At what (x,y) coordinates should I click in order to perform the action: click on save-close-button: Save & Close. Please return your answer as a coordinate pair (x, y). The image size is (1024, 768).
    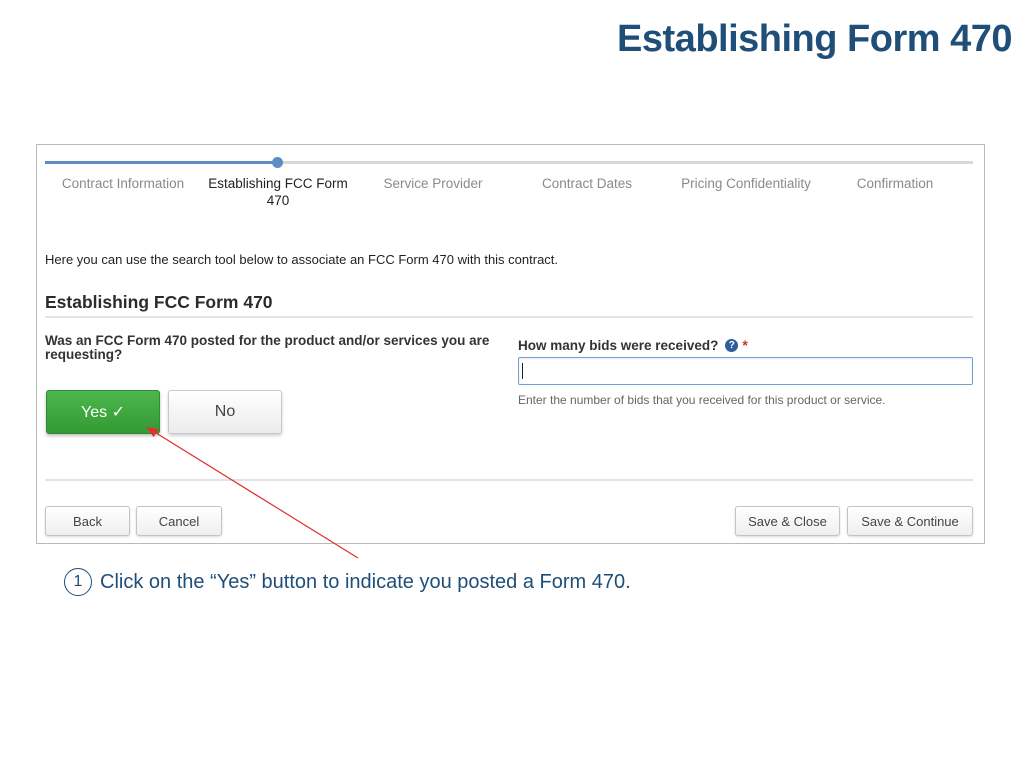
    Looking at the image, I should click on (787, 521).